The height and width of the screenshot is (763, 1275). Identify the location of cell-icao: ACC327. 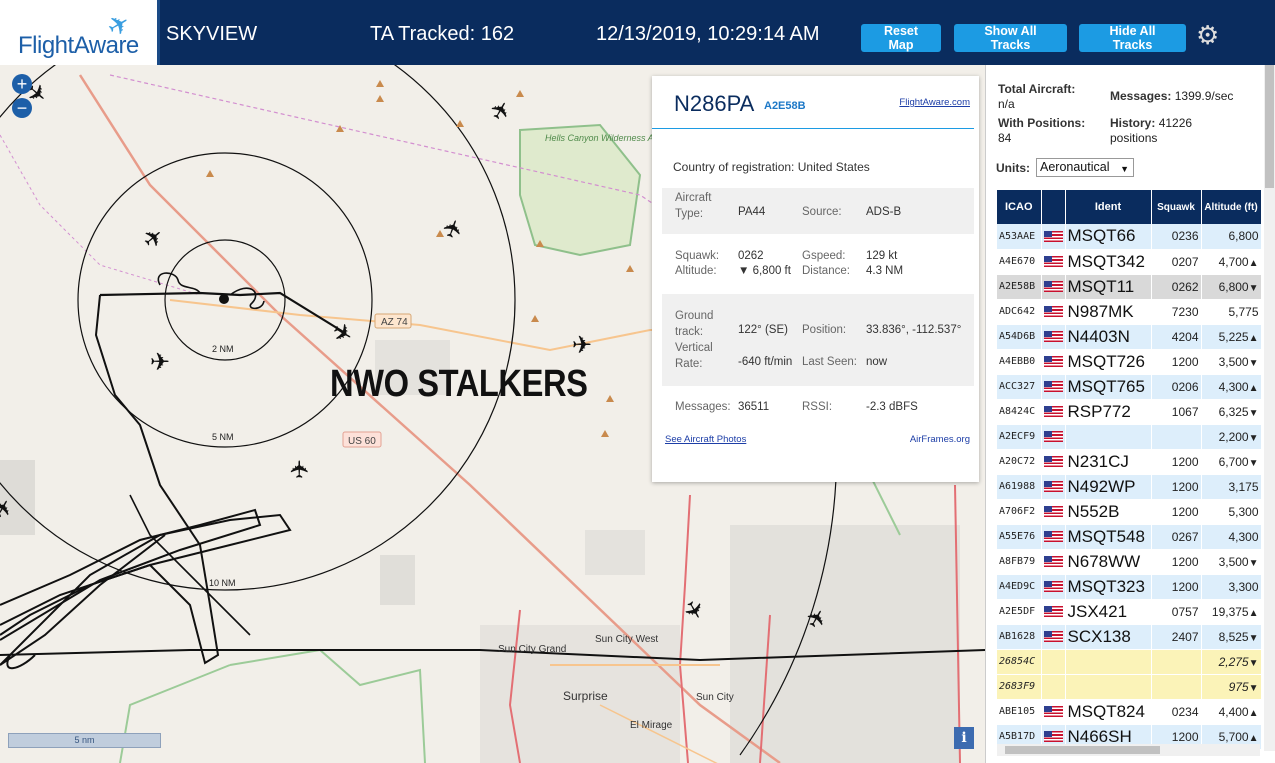
(1019, 387).